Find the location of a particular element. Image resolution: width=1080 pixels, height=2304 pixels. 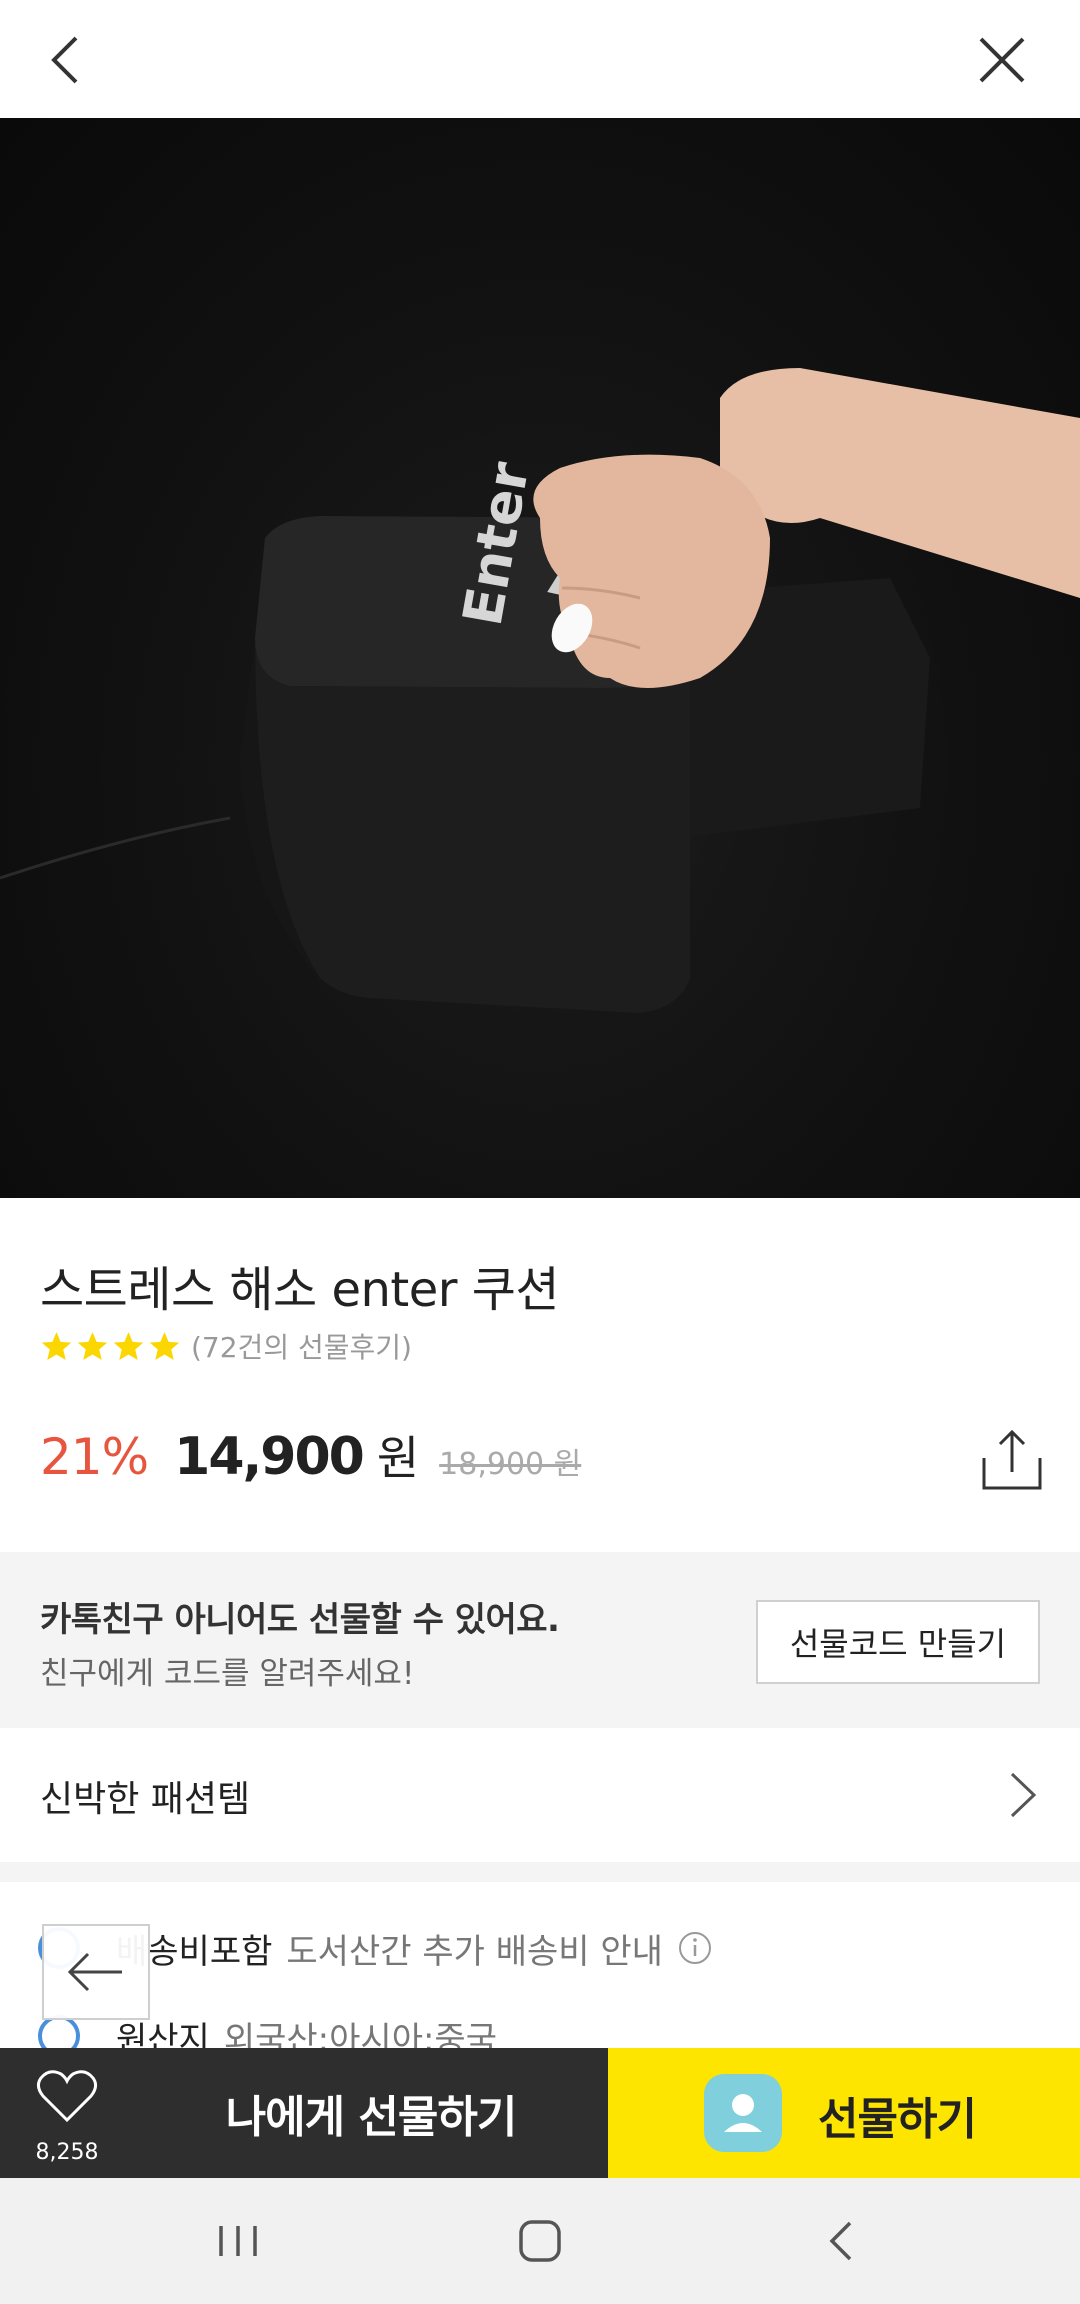

chevron-left-icon is located at coordinates (64, 60).